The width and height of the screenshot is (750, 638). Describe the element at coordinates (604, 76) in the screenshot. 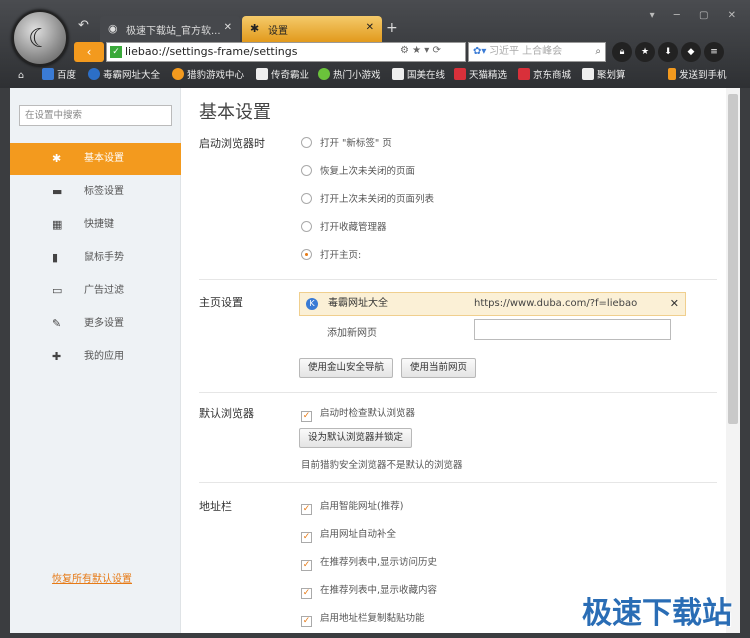

I see `bookmark-juhuasuan: 聚划算` at that location.